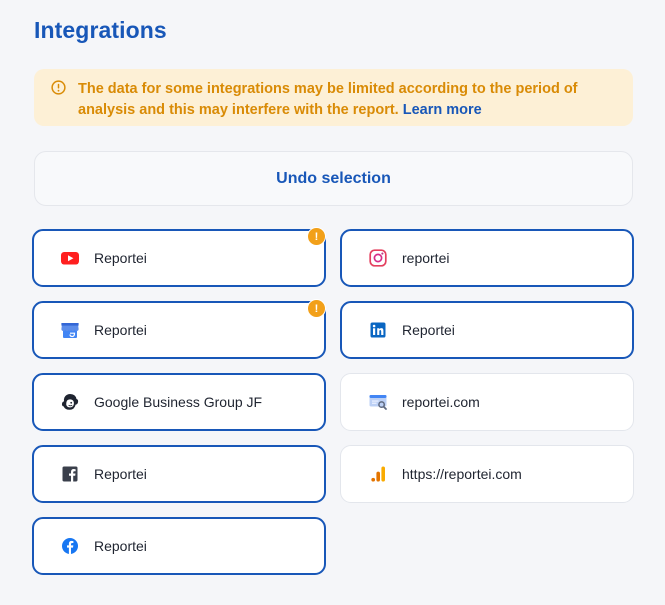 Image resolution: width=665 pixels, height=605 pixels. Describe the element at coordinates (487, 258) in the screenshot. I see `integration-card-instagram: reportei` at that location.